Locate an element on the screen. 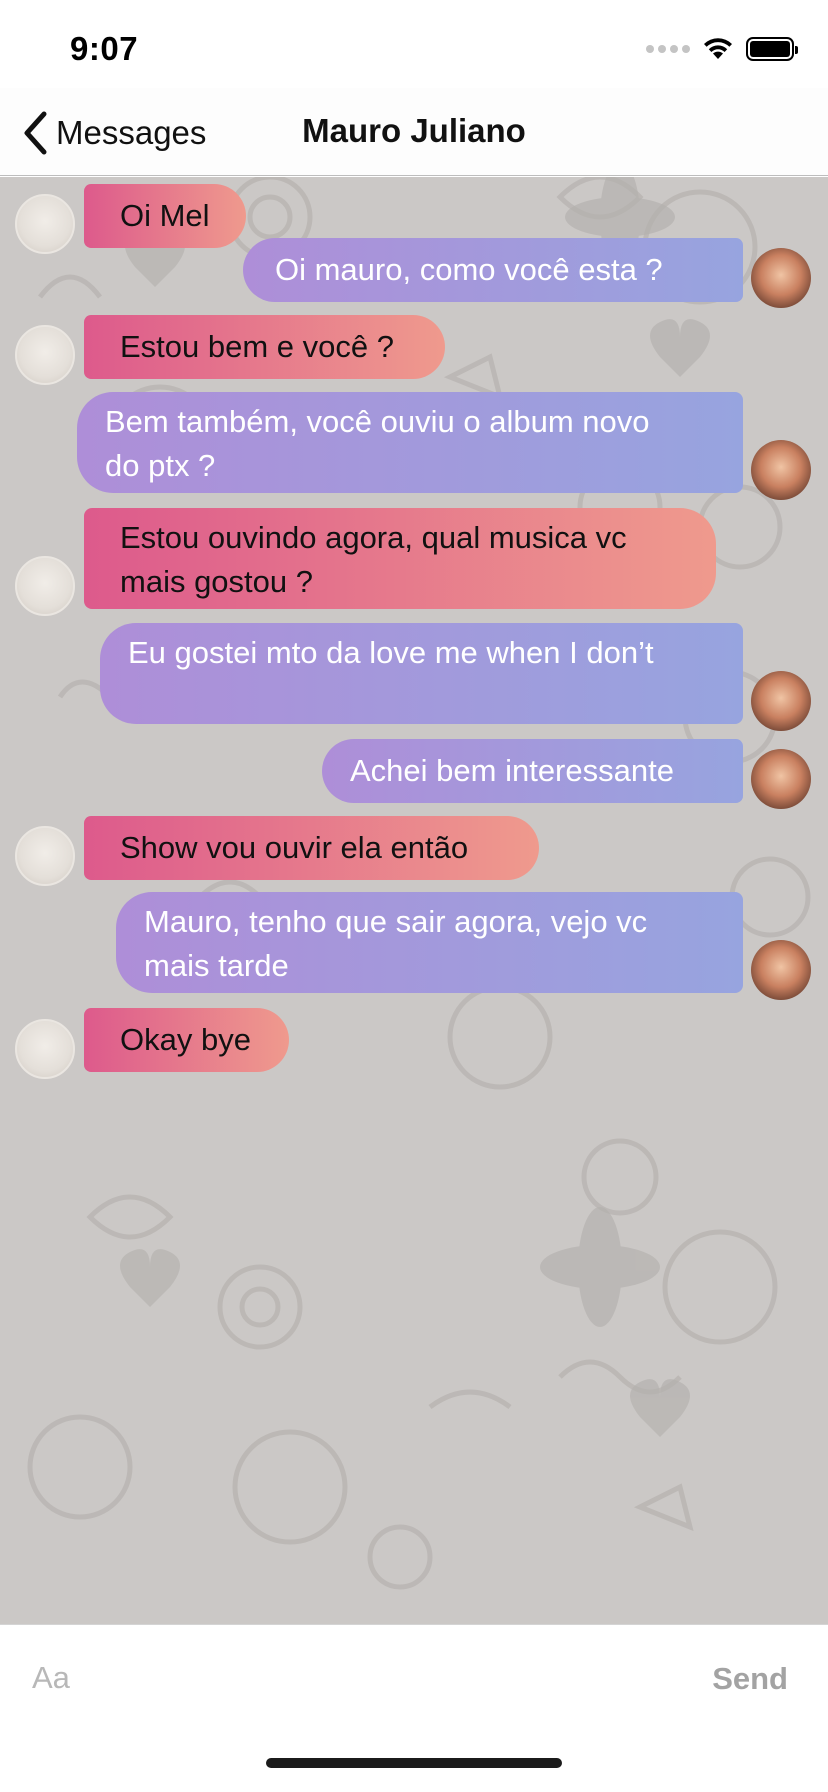 The height and width of the screenshot is (1792, 828). status-bar: 9:07 is located at coordinates (414, 44).